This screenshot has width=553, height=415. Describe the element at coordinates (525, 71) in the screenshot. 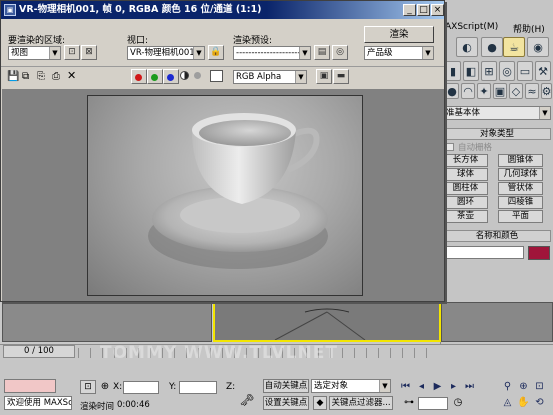

I see `tab-display: ▭` at that location.